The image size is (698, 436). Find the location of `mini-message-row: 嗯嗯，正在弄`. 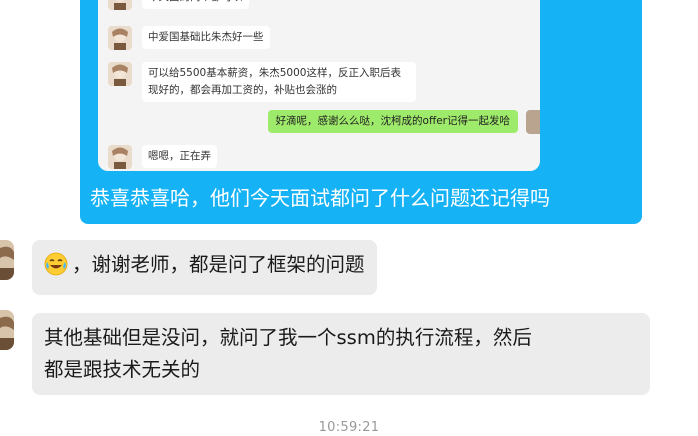

mini-message-row: 嗯嗯，正在弄 is located at coordinates (162, 157).